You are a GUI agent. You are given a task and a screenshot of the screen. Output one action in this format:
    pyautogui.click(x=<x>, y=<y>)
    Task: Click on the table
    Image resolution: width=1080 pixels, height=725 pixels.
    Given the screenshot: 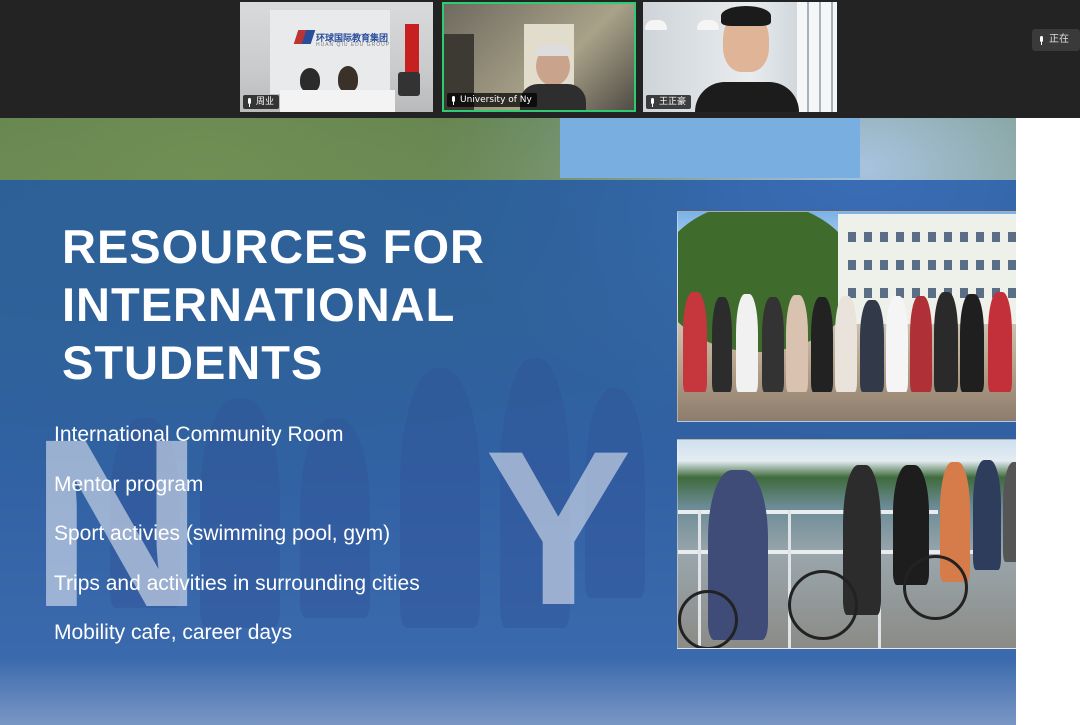 What is the action you would take?
    pyautogui.click(x=337, y=101)
    